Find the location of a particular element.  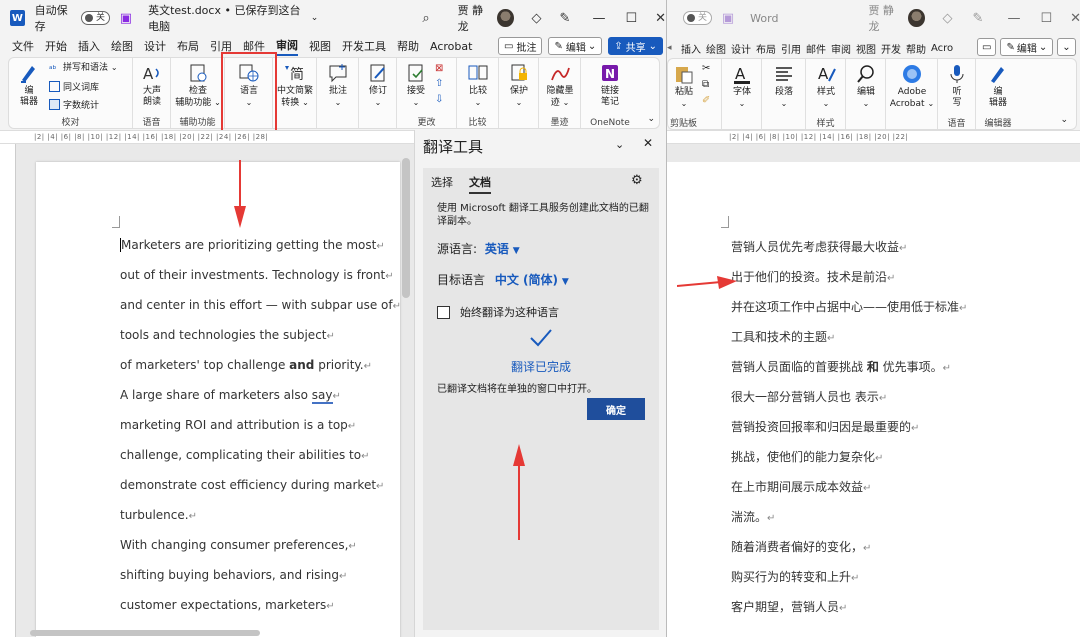

track-changes-button: 修订 ⌄ is located at coordinates (378, 85).